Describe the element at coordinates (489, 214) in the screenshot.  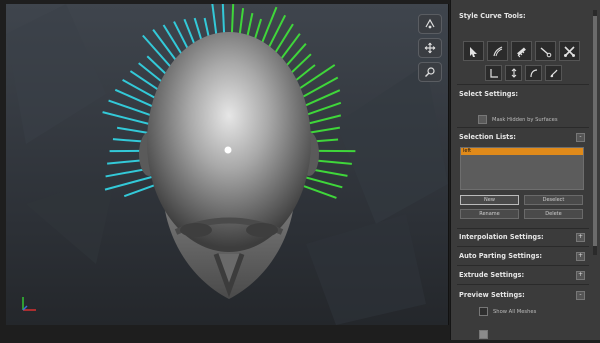
I see `rename-button: Rename` at that location.